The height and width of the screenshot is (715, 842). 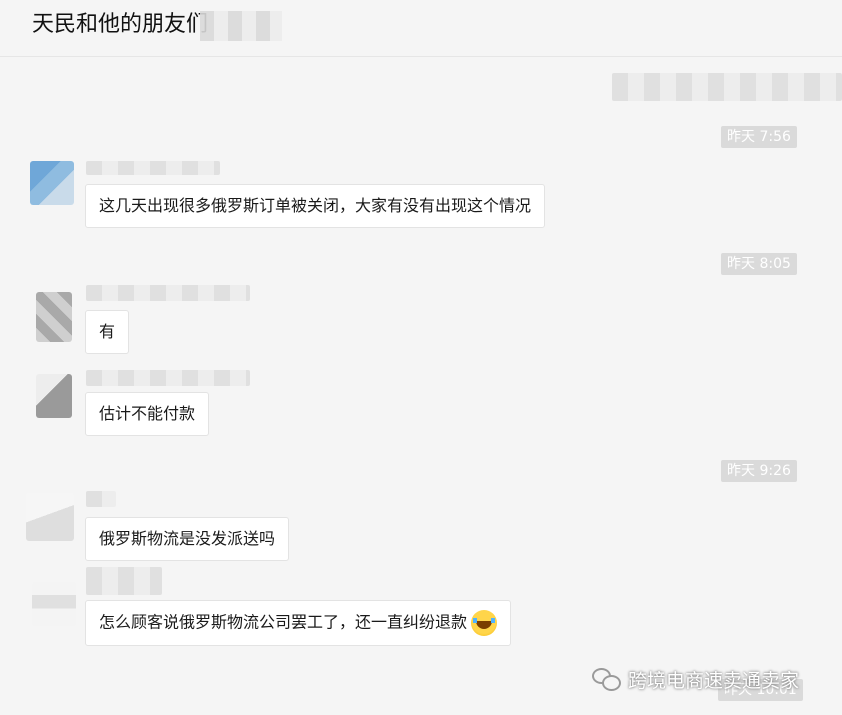 I want to click on message-bubble: 这几天出现很多俄罗斯订单被关闭，大家有没有出现这个情况, so click(x=315, y=206).